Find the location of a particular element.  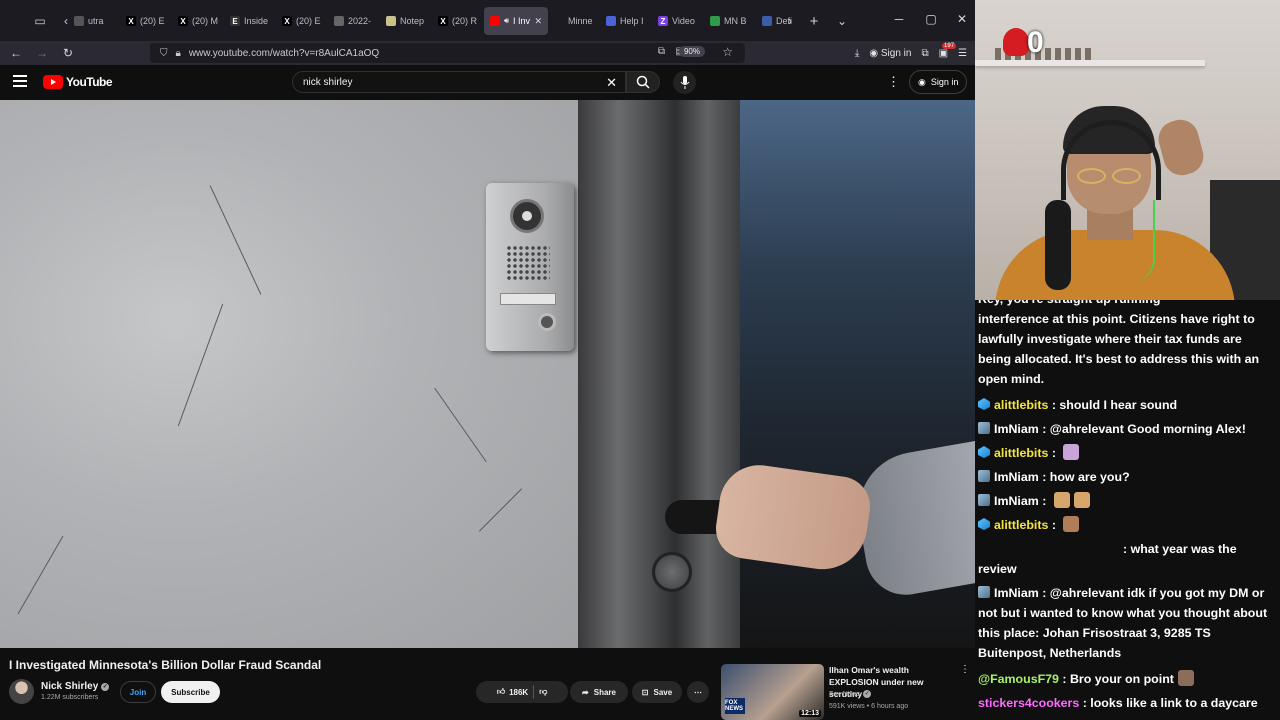

subscriber-count: 1.22M subscribers is located at coordinates (70, 697).